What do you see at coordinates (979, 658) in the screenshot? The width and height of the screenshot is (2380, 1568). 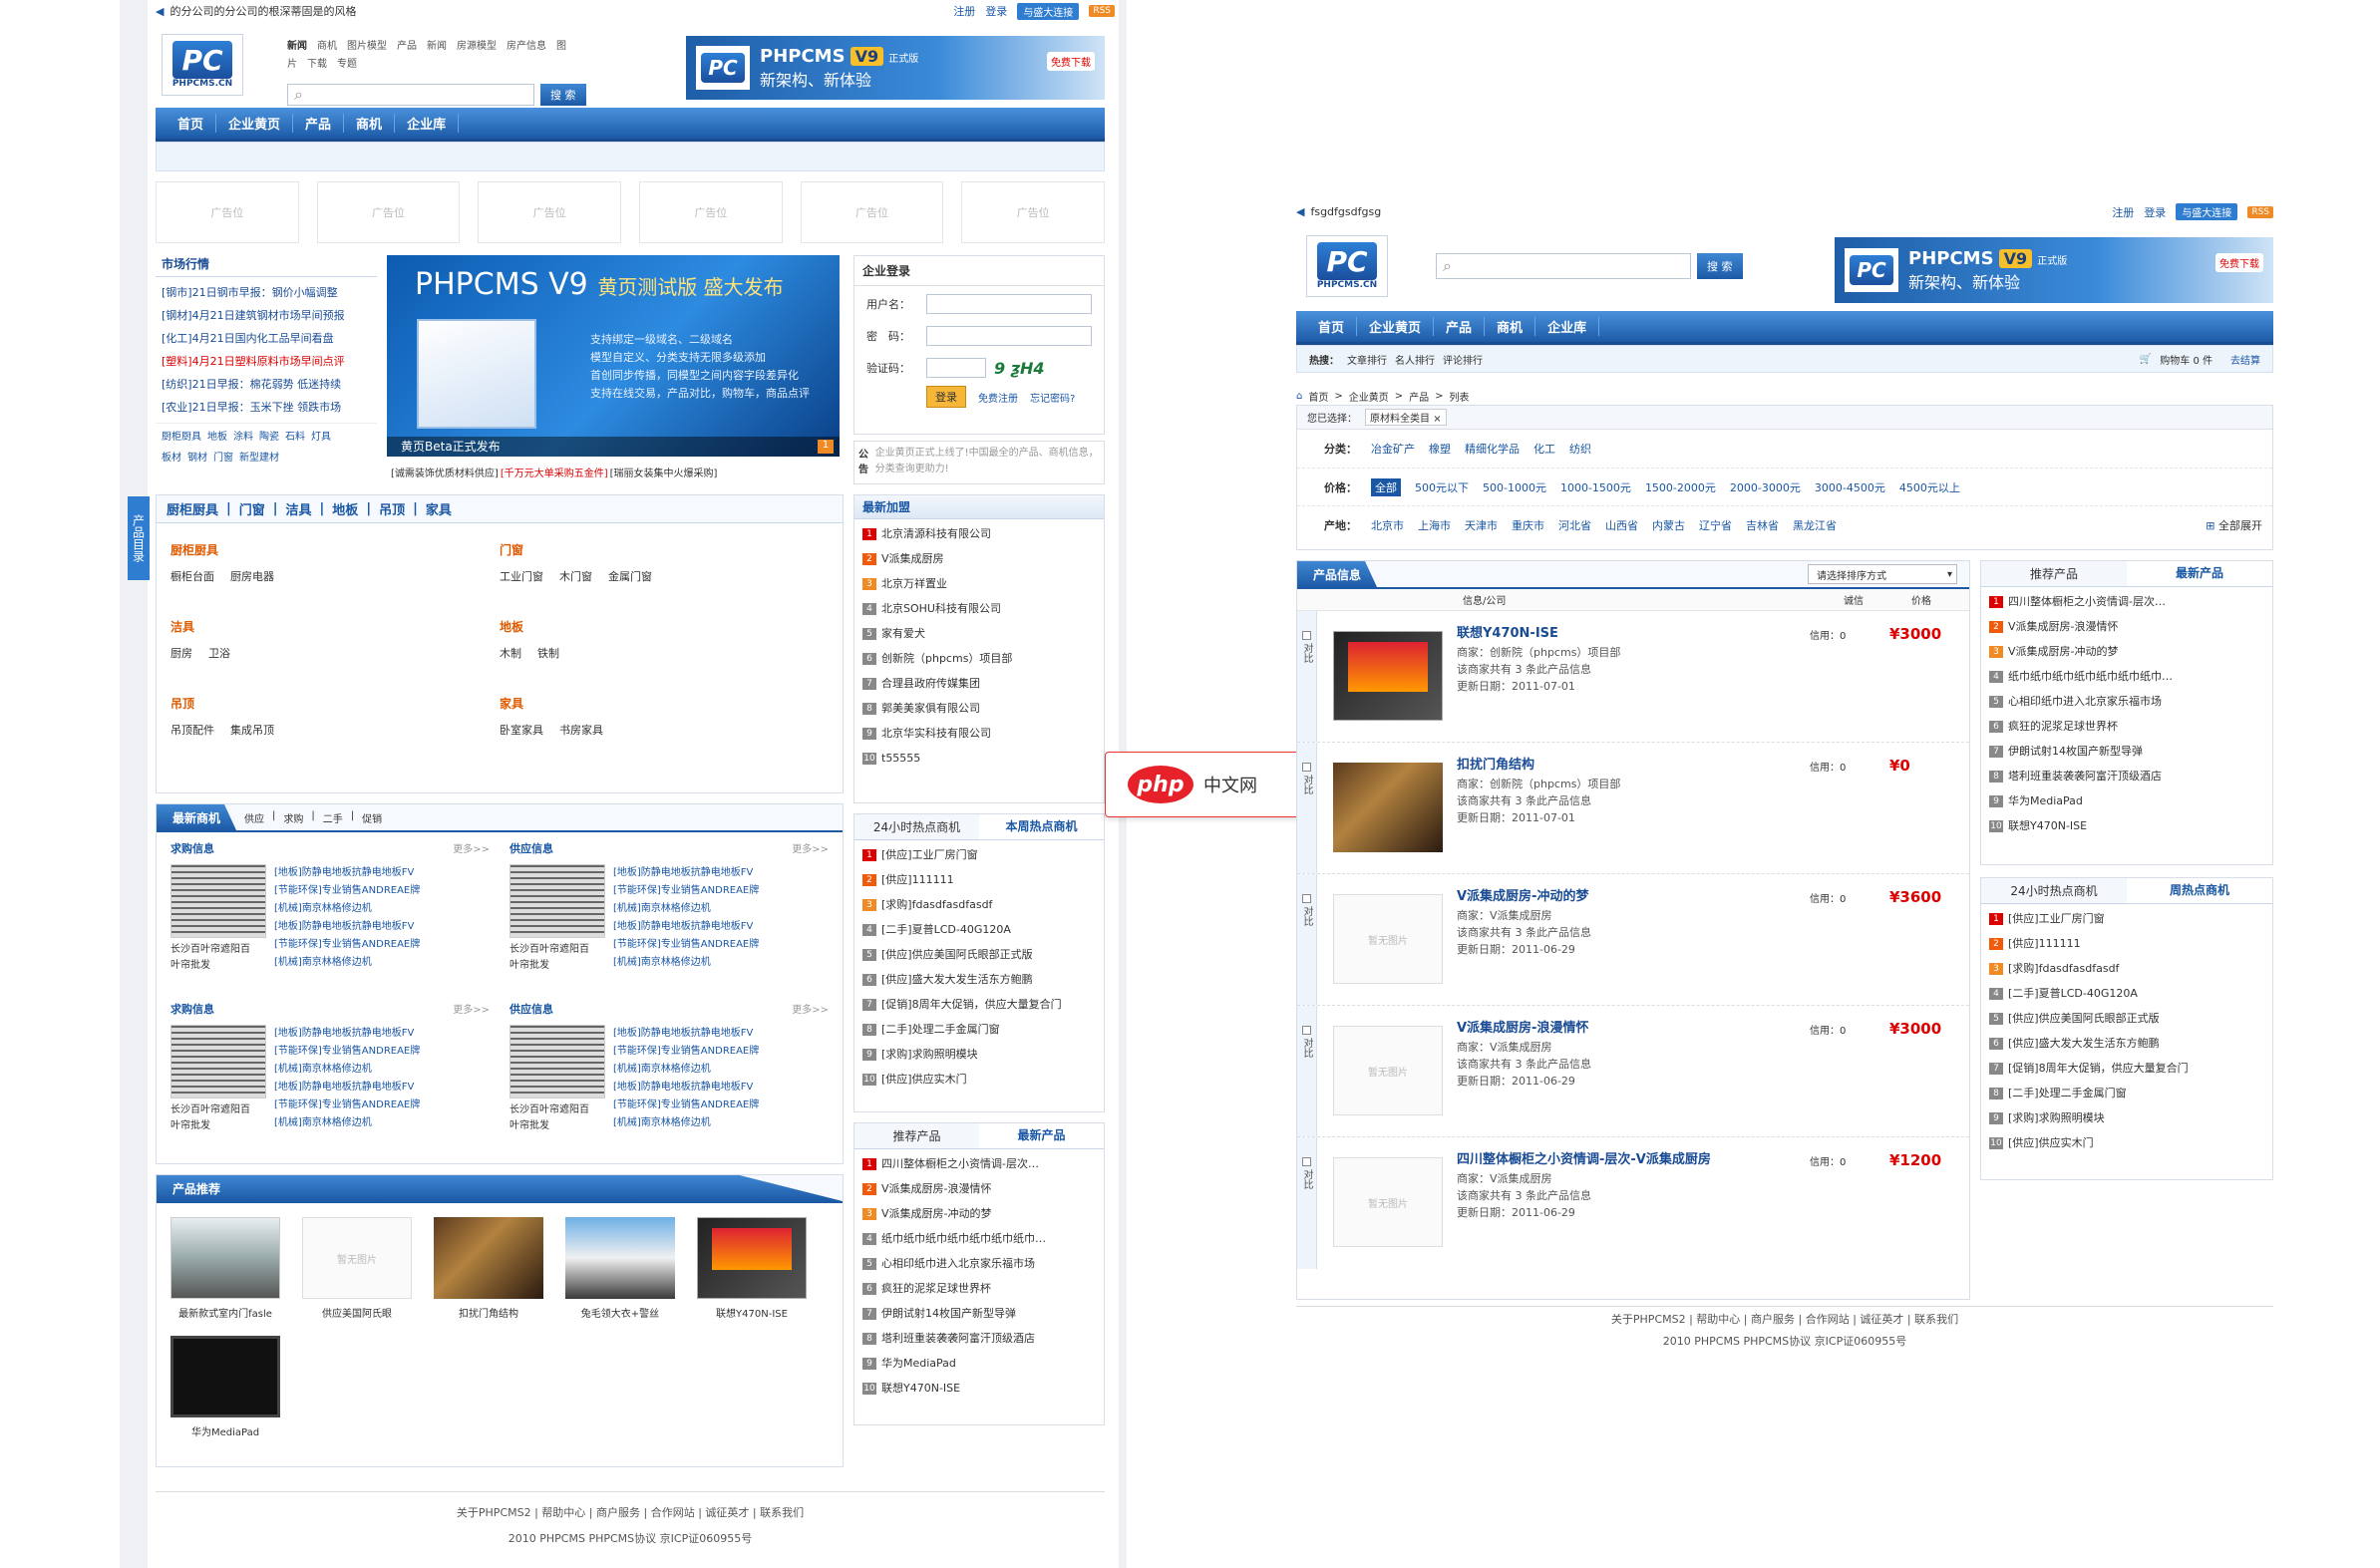 I see `list-item: 6 创新院（phpcms）项目部` at bounding box center [979, 658].